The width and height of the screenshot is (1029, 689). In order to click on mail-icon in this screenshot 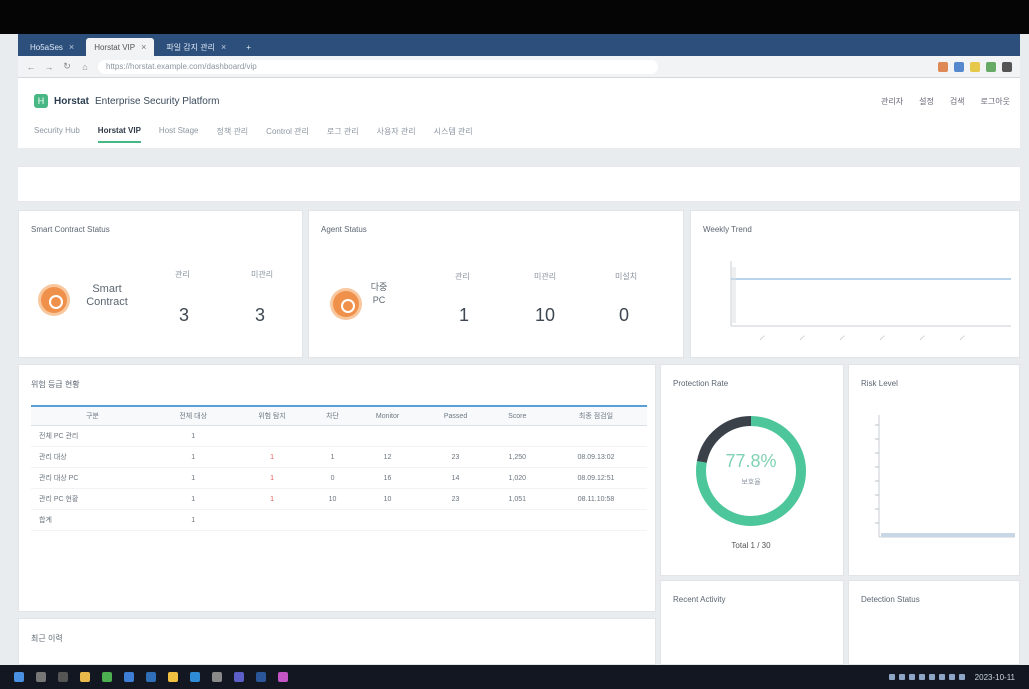, I will do `click(129, 677)`.